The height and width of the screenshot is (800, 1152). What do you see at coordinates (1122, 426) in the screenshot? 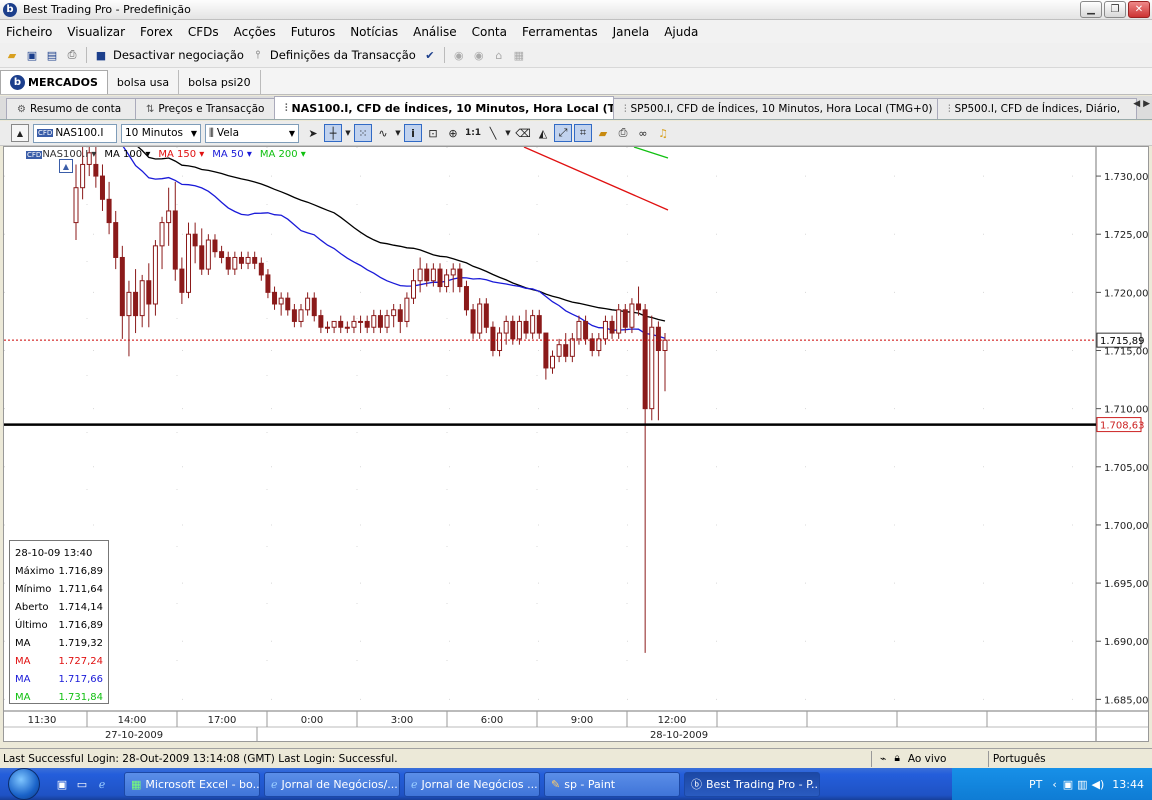
I see `support-price-label: 1.708,63` at bounding box center [1122, 426].